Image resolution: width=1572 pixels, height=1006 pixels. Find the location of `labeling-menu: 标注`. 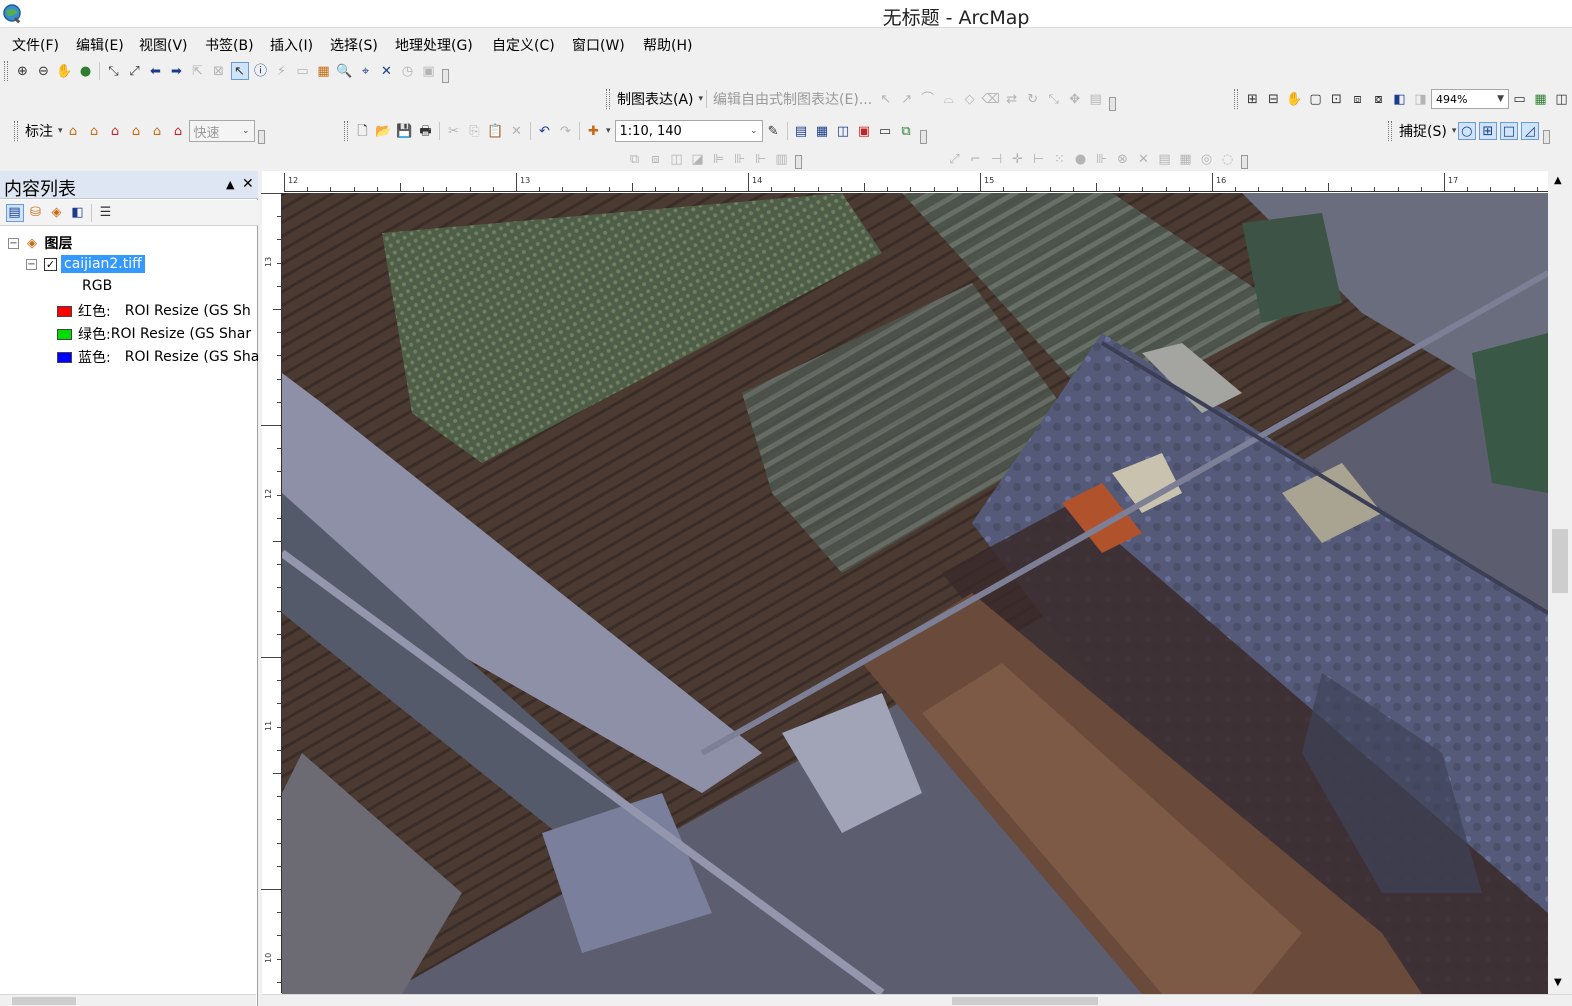

labeling-menu: 标注 is located at coordinates (39, 131).